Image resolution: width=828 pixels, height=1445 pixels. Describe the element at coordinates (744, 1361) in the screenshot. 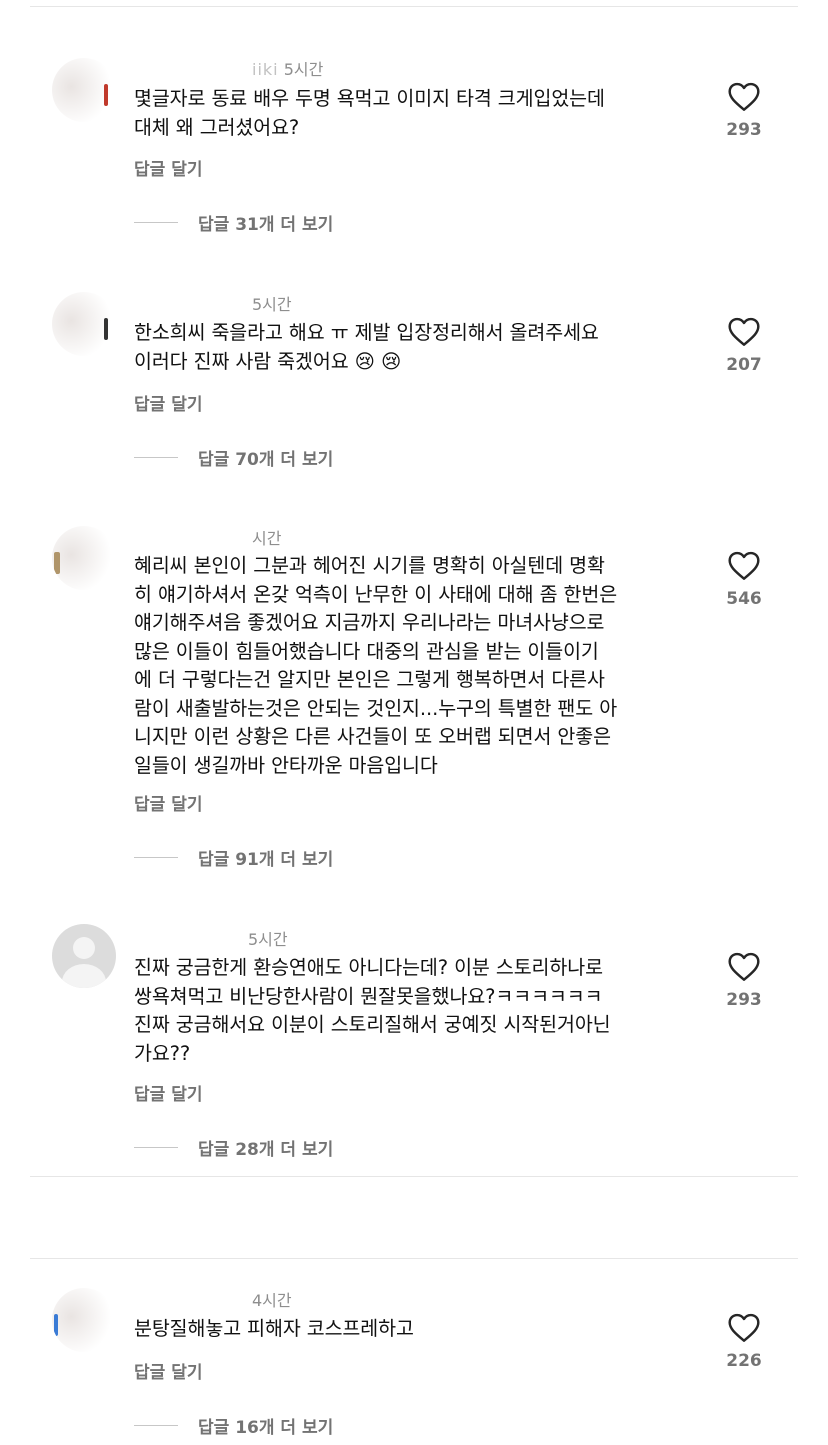

I see `like-count: 226` at that location.